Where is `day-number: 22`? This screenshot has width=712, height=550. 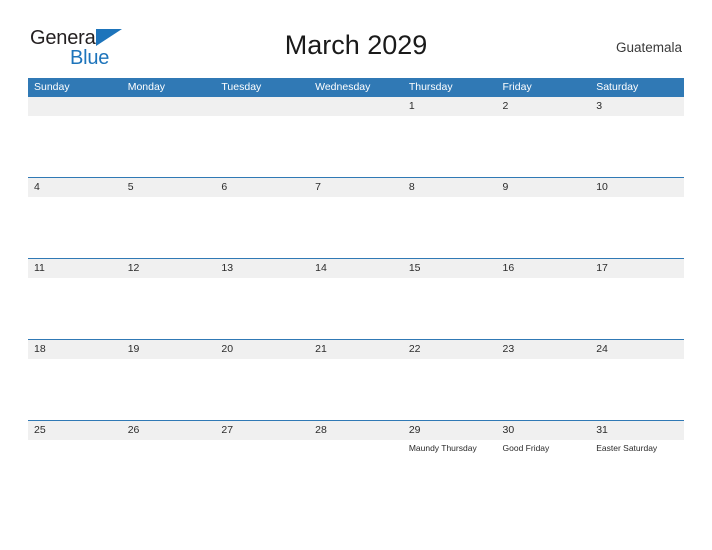
day-number: 22 is located at coordinates (414, 349).